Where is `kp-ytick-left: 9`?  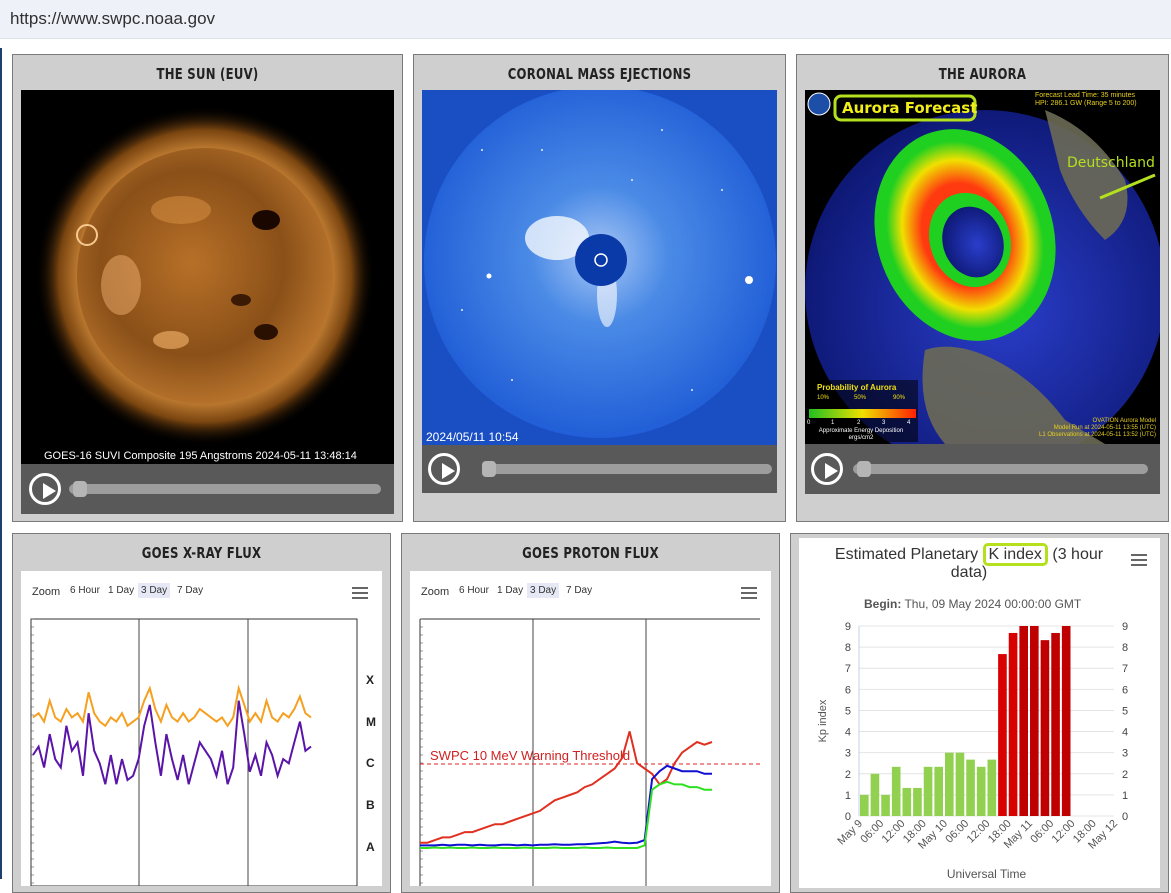 kp-ytick-left: 9 is located at coordinates (848, 627).